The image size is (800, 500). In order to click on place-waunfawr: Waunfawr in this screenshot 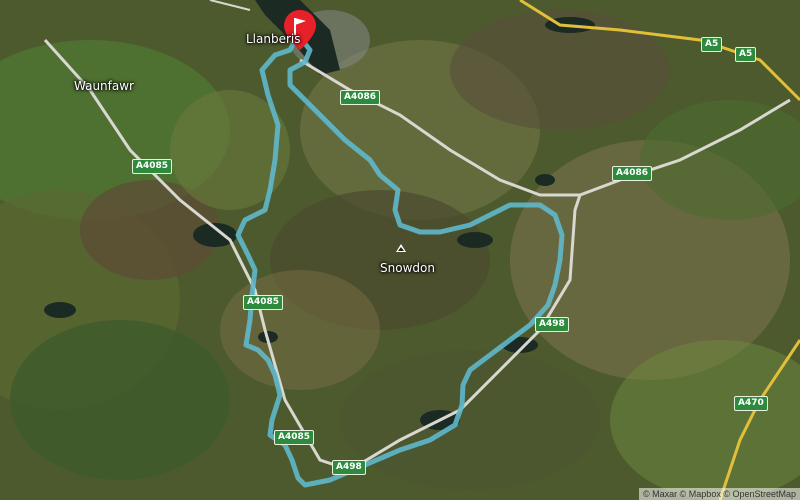, I will do `click(104, 86)`.